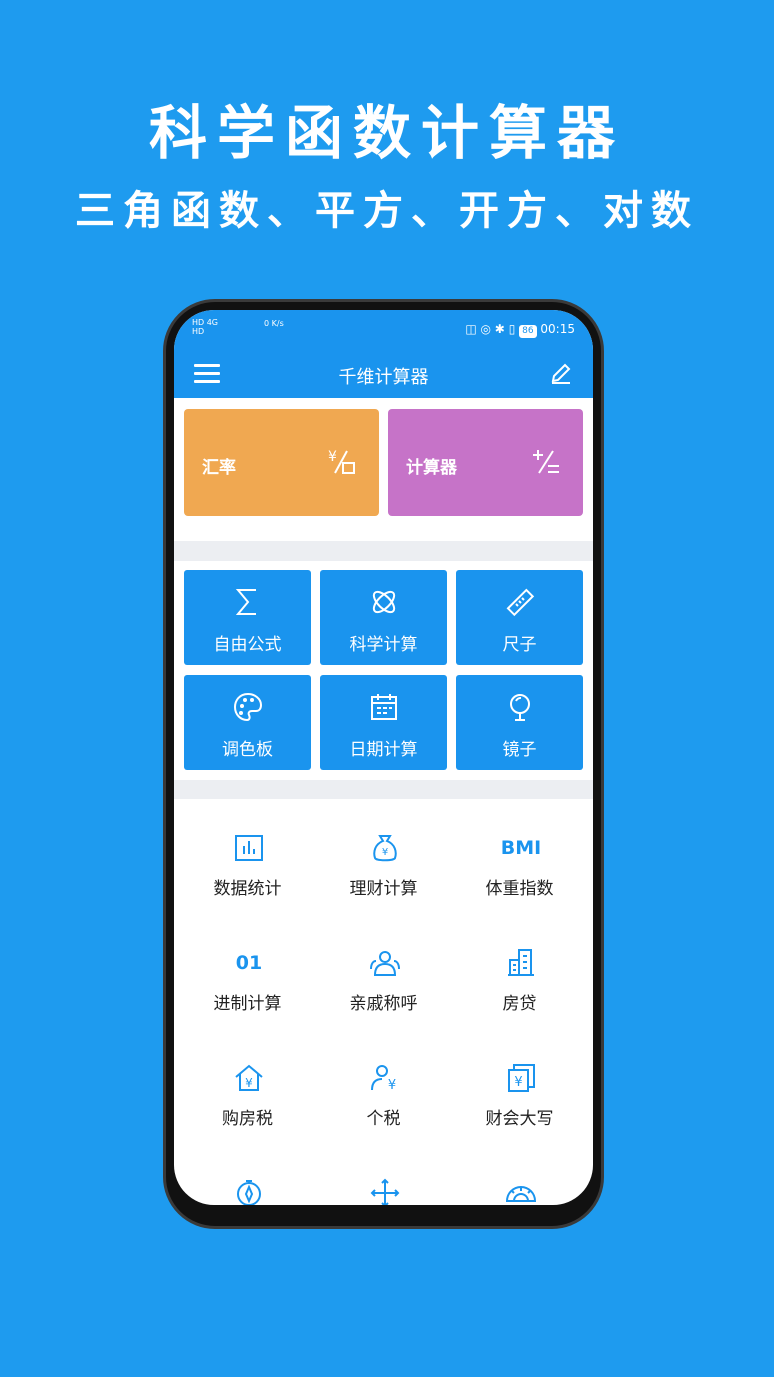 The height and width of the screenshot is (1377, 774). I want to click on grid-item-mortgage: 房贷, so click(519, 1002).